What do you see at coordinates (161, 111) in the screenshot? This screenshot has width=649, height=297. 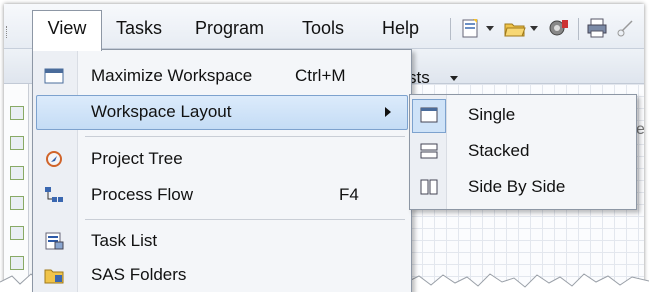 I see `menu-item-label: Workspace Layout` at bounding box center [161, 111].